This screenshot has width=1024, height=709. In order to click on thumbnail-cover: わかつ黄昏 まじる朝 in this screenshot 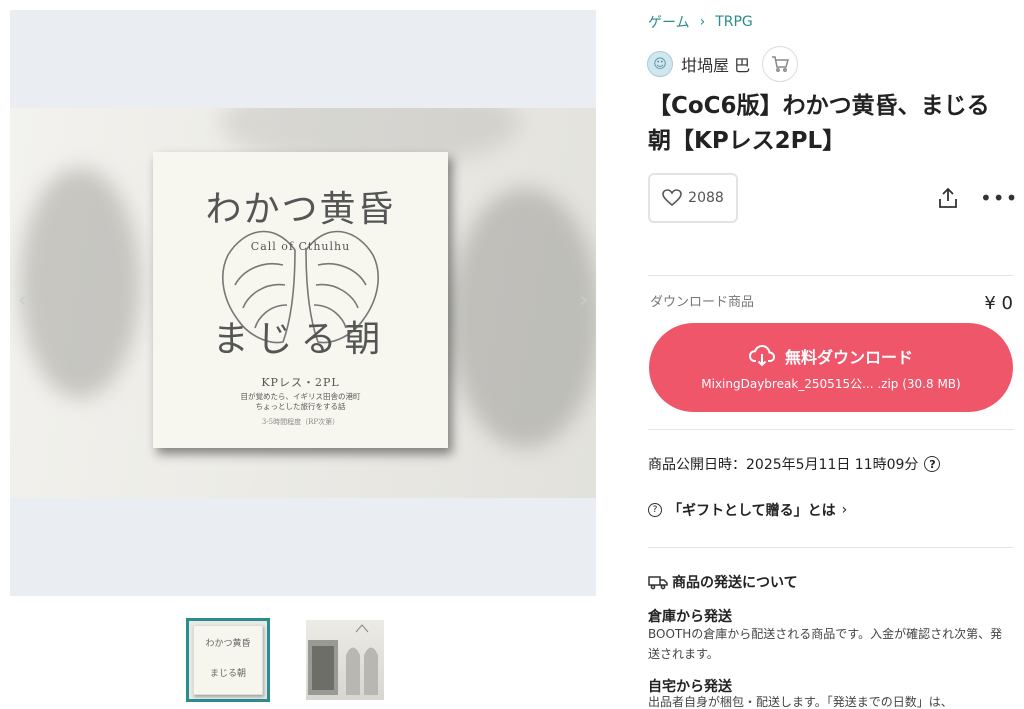, I will do `click(228, 660)`.